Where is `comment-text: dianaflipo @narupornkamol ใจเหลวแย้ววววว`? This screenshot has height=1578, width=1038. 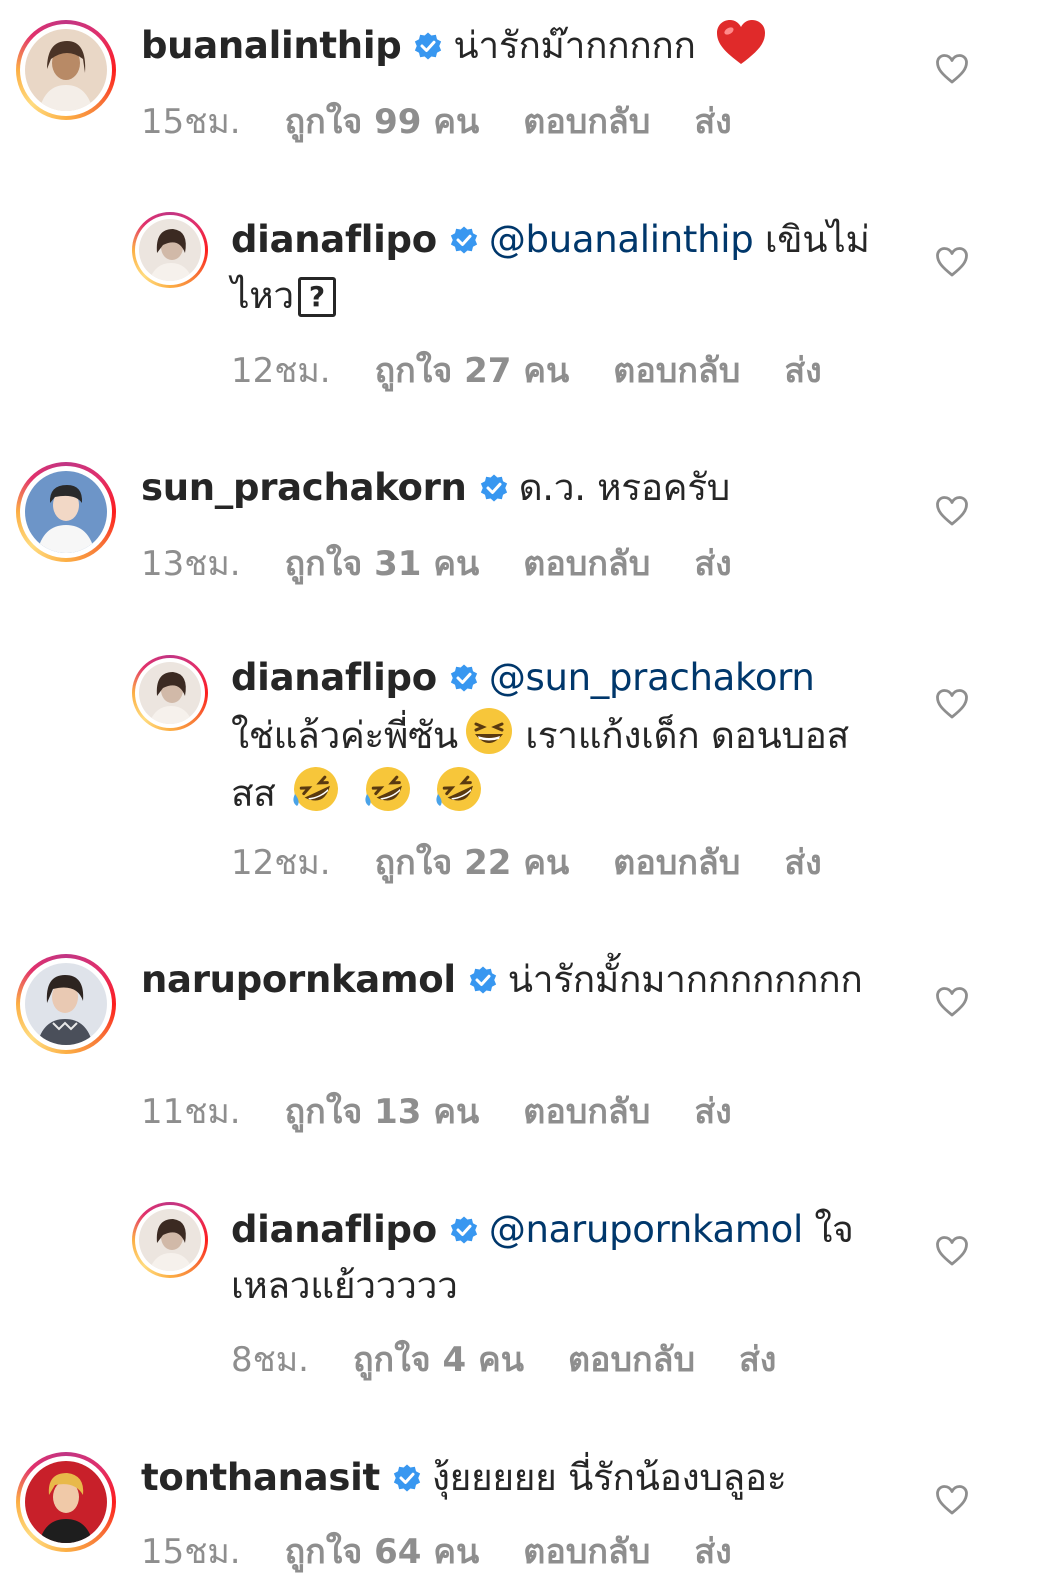
comment-text: dianaflipo @narupornkamol ใจเหลวแย้ววววว is located at coordinates (556, 1258).